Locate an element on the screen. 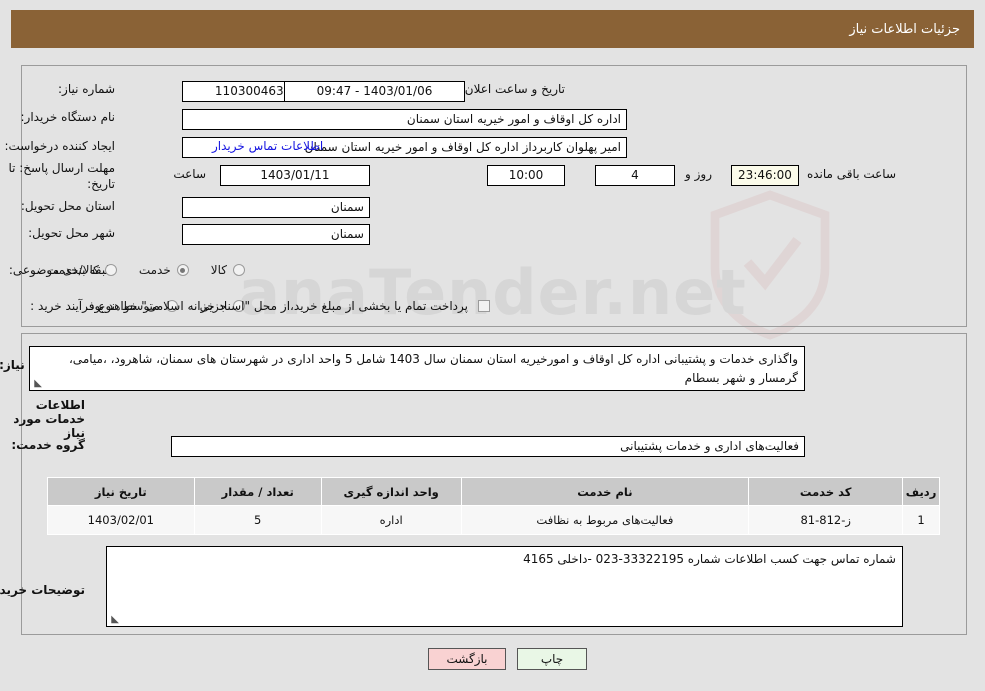 This screenshot has width=985, height=691. category-radio-kala-khedmat: کالا/خدمت is located at coordinates (82, 270).